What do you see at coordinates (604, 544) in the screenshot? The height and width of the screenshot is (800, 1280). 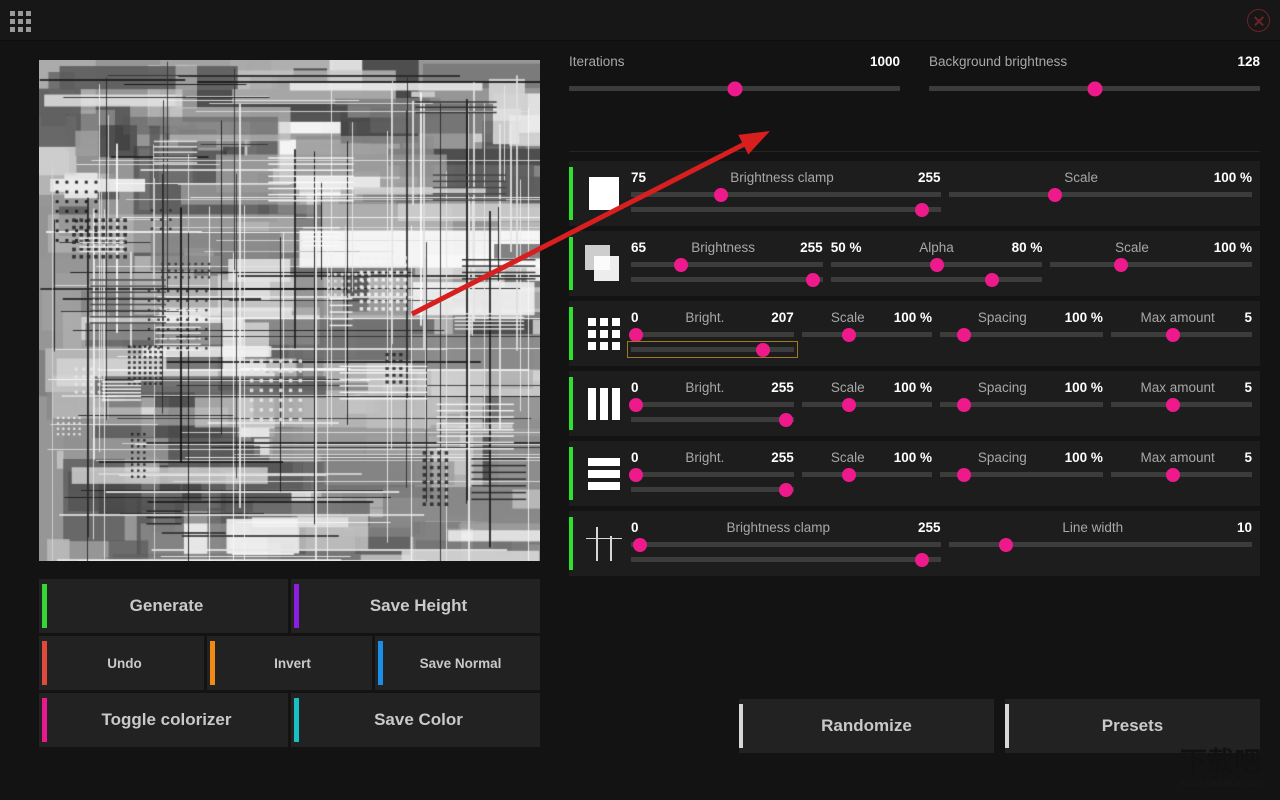 I see `crossing-lines-icon` at bounding box center [604, 544].